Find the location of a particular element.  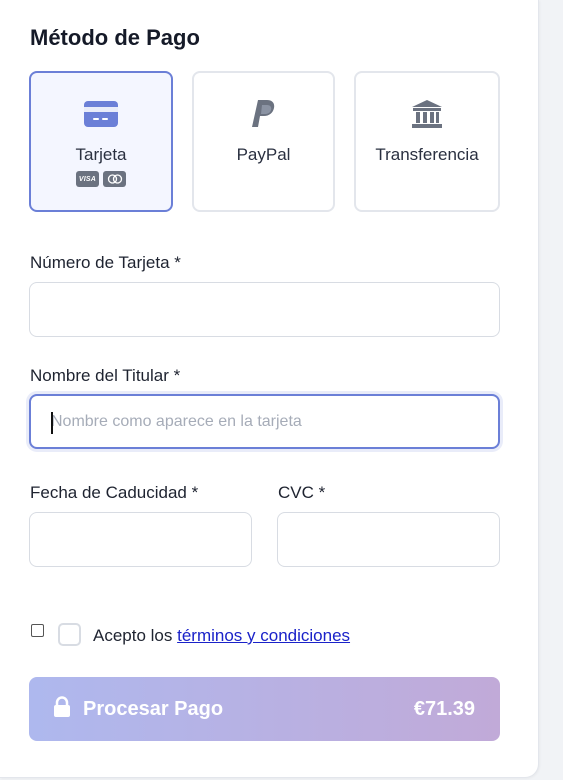

terms-text: Acepto los términos y condiciones is located at coordinates (221, 636).